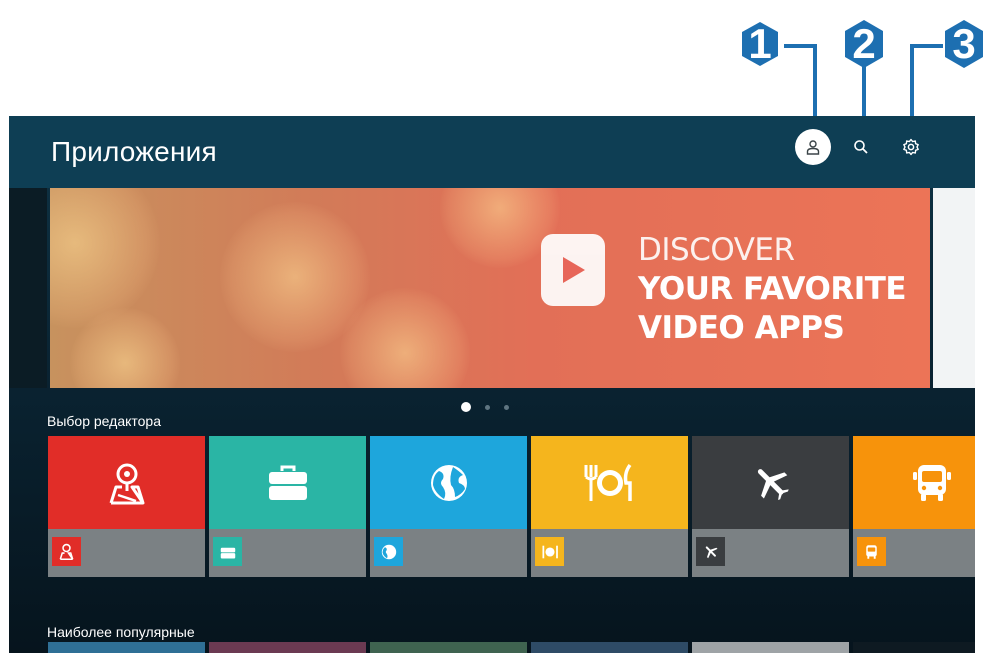 The image size is (988, 653). I want to click on person-icon, so click(813, 147).